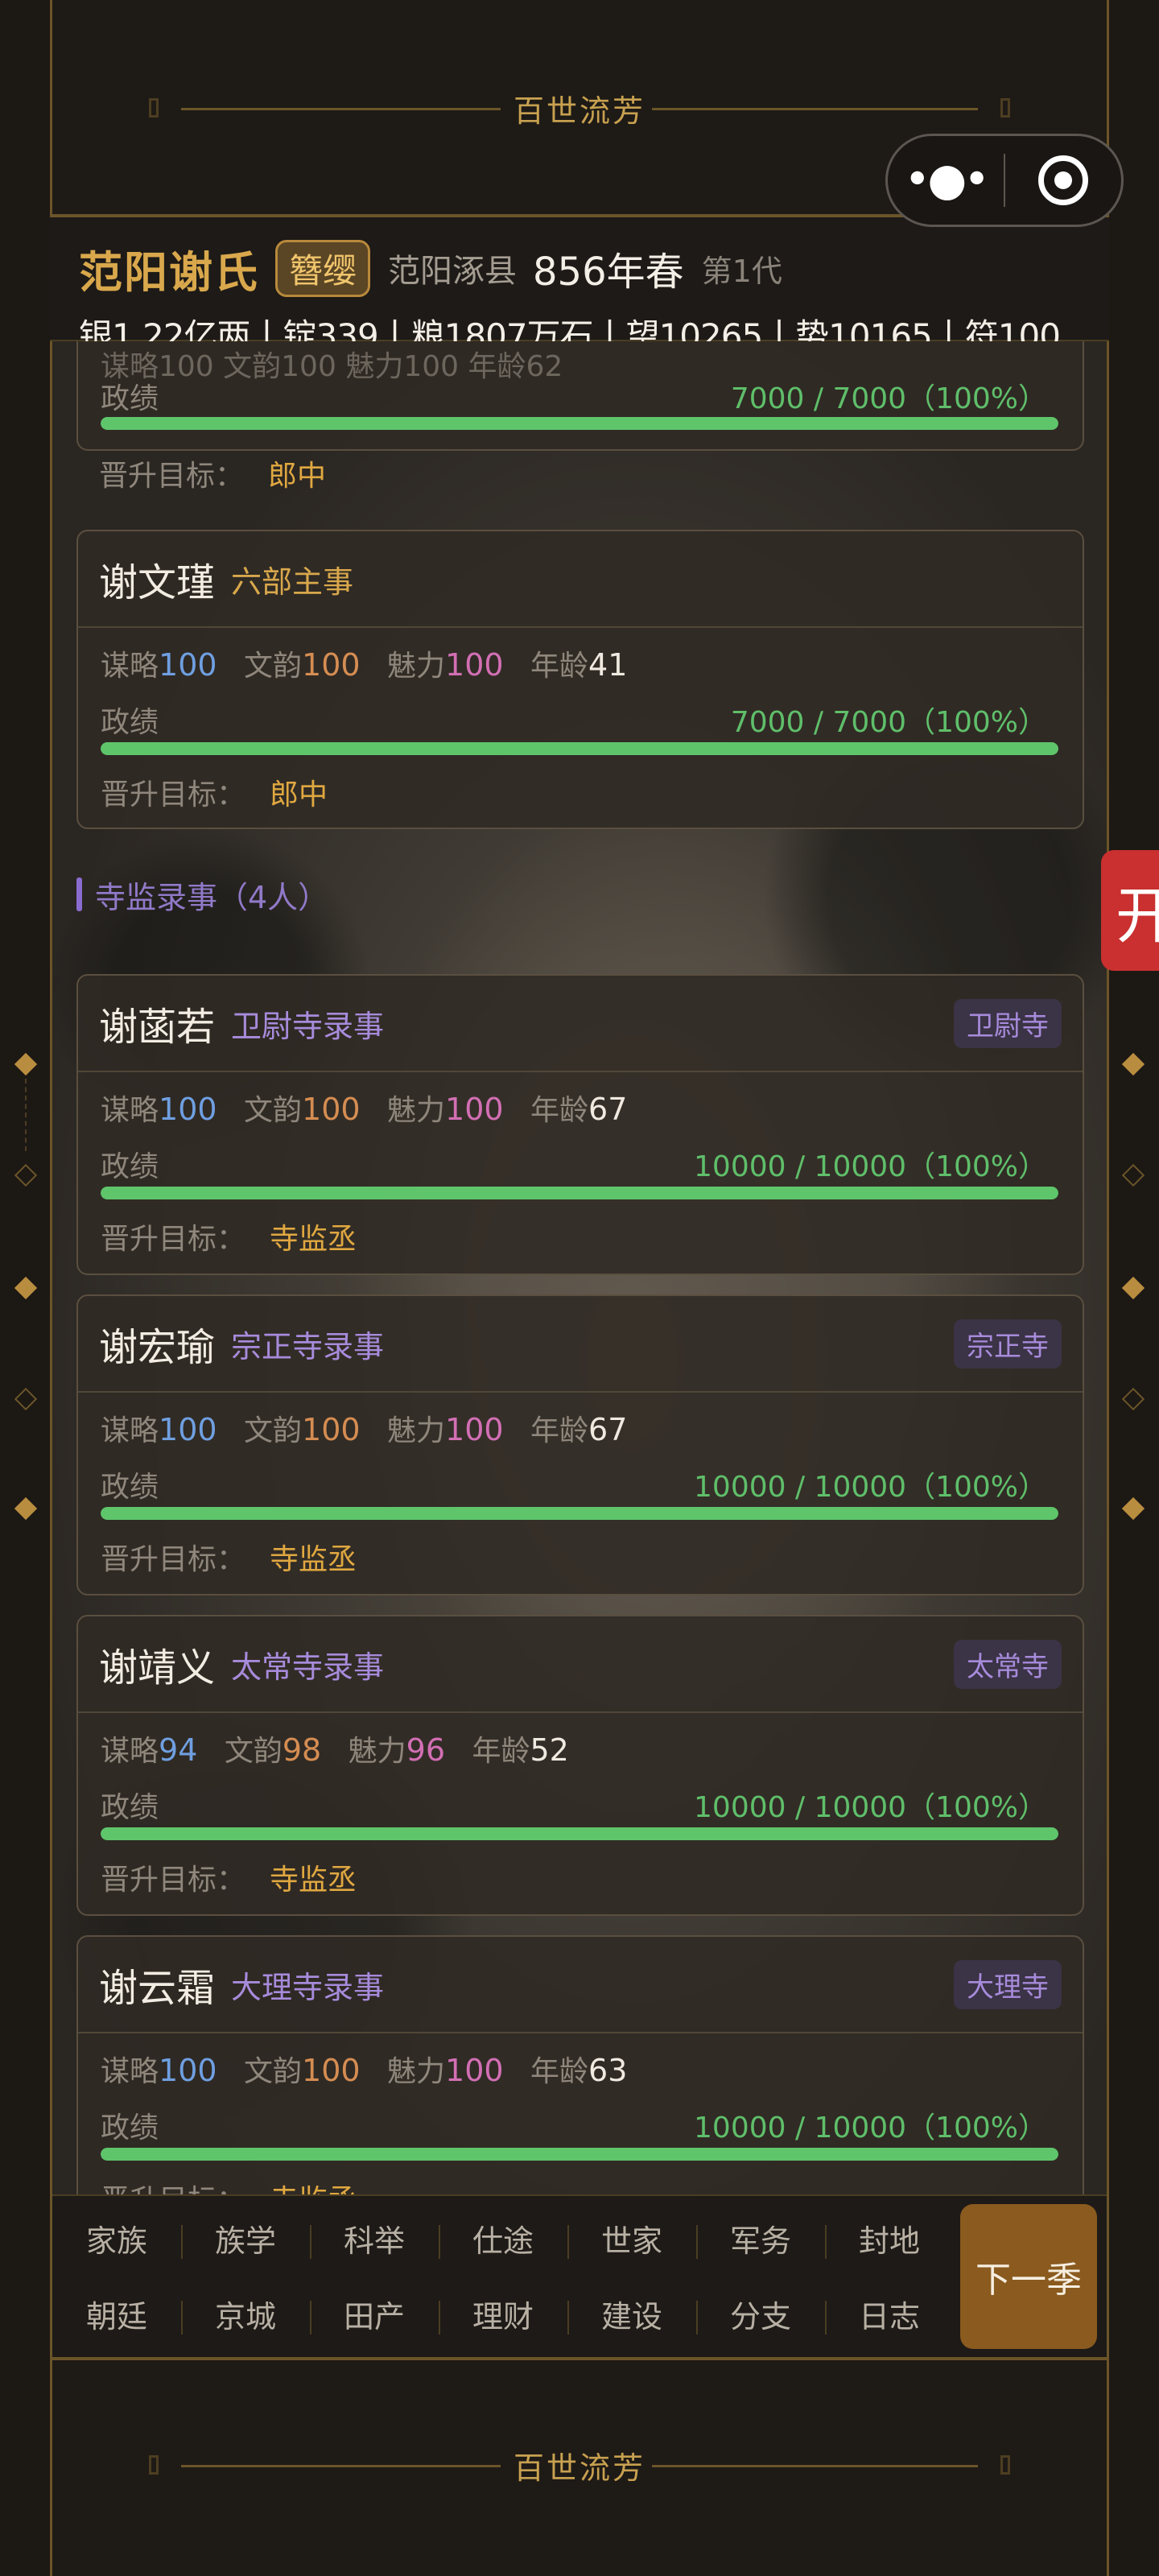  I want to click on bottom-navigation: 家族 族学 科举 仕途 世家 军务 封地 朝廷 京城 田产 理财 建设 分支 日志 下一季, so click(579, 2277).